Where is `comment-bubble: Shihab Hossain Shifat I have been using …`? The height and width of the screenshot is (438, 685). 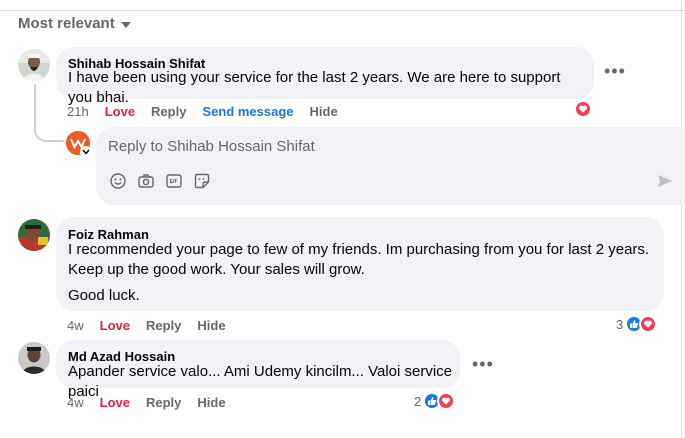
comment-bubble: Shihab Hossain Shifat I have been using … is located at coordinates (325, 76).